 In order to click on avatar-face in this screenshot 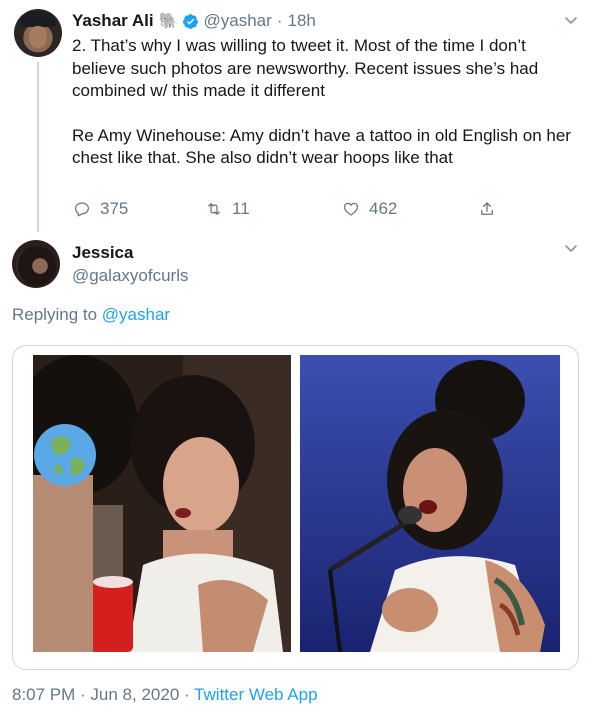, I will do `click(38, 37)`.